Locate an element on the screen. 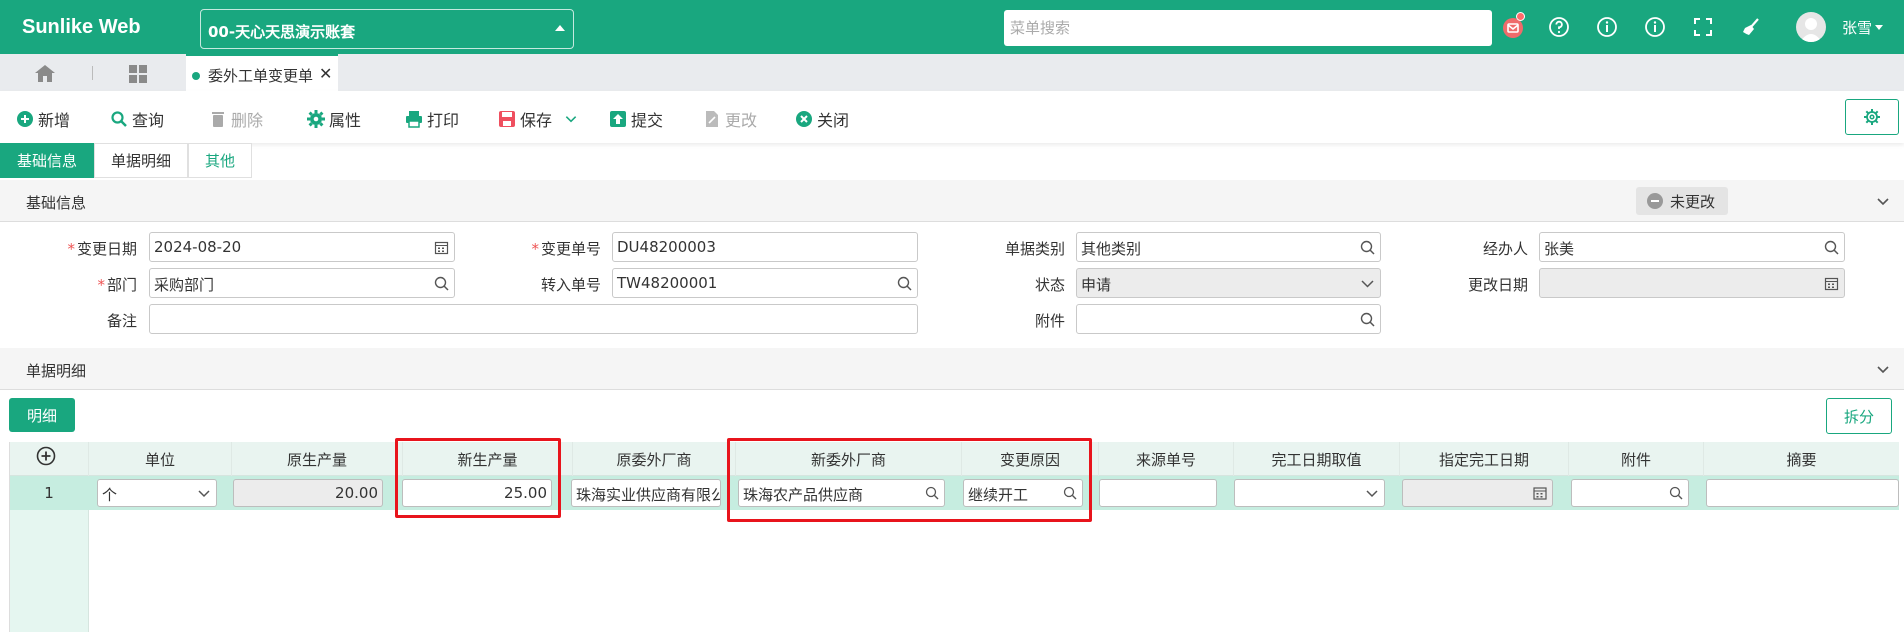 This screenshot has width=1904, height=632. tab-basic-info: 基础信息 is located at coordinates (47, 160).